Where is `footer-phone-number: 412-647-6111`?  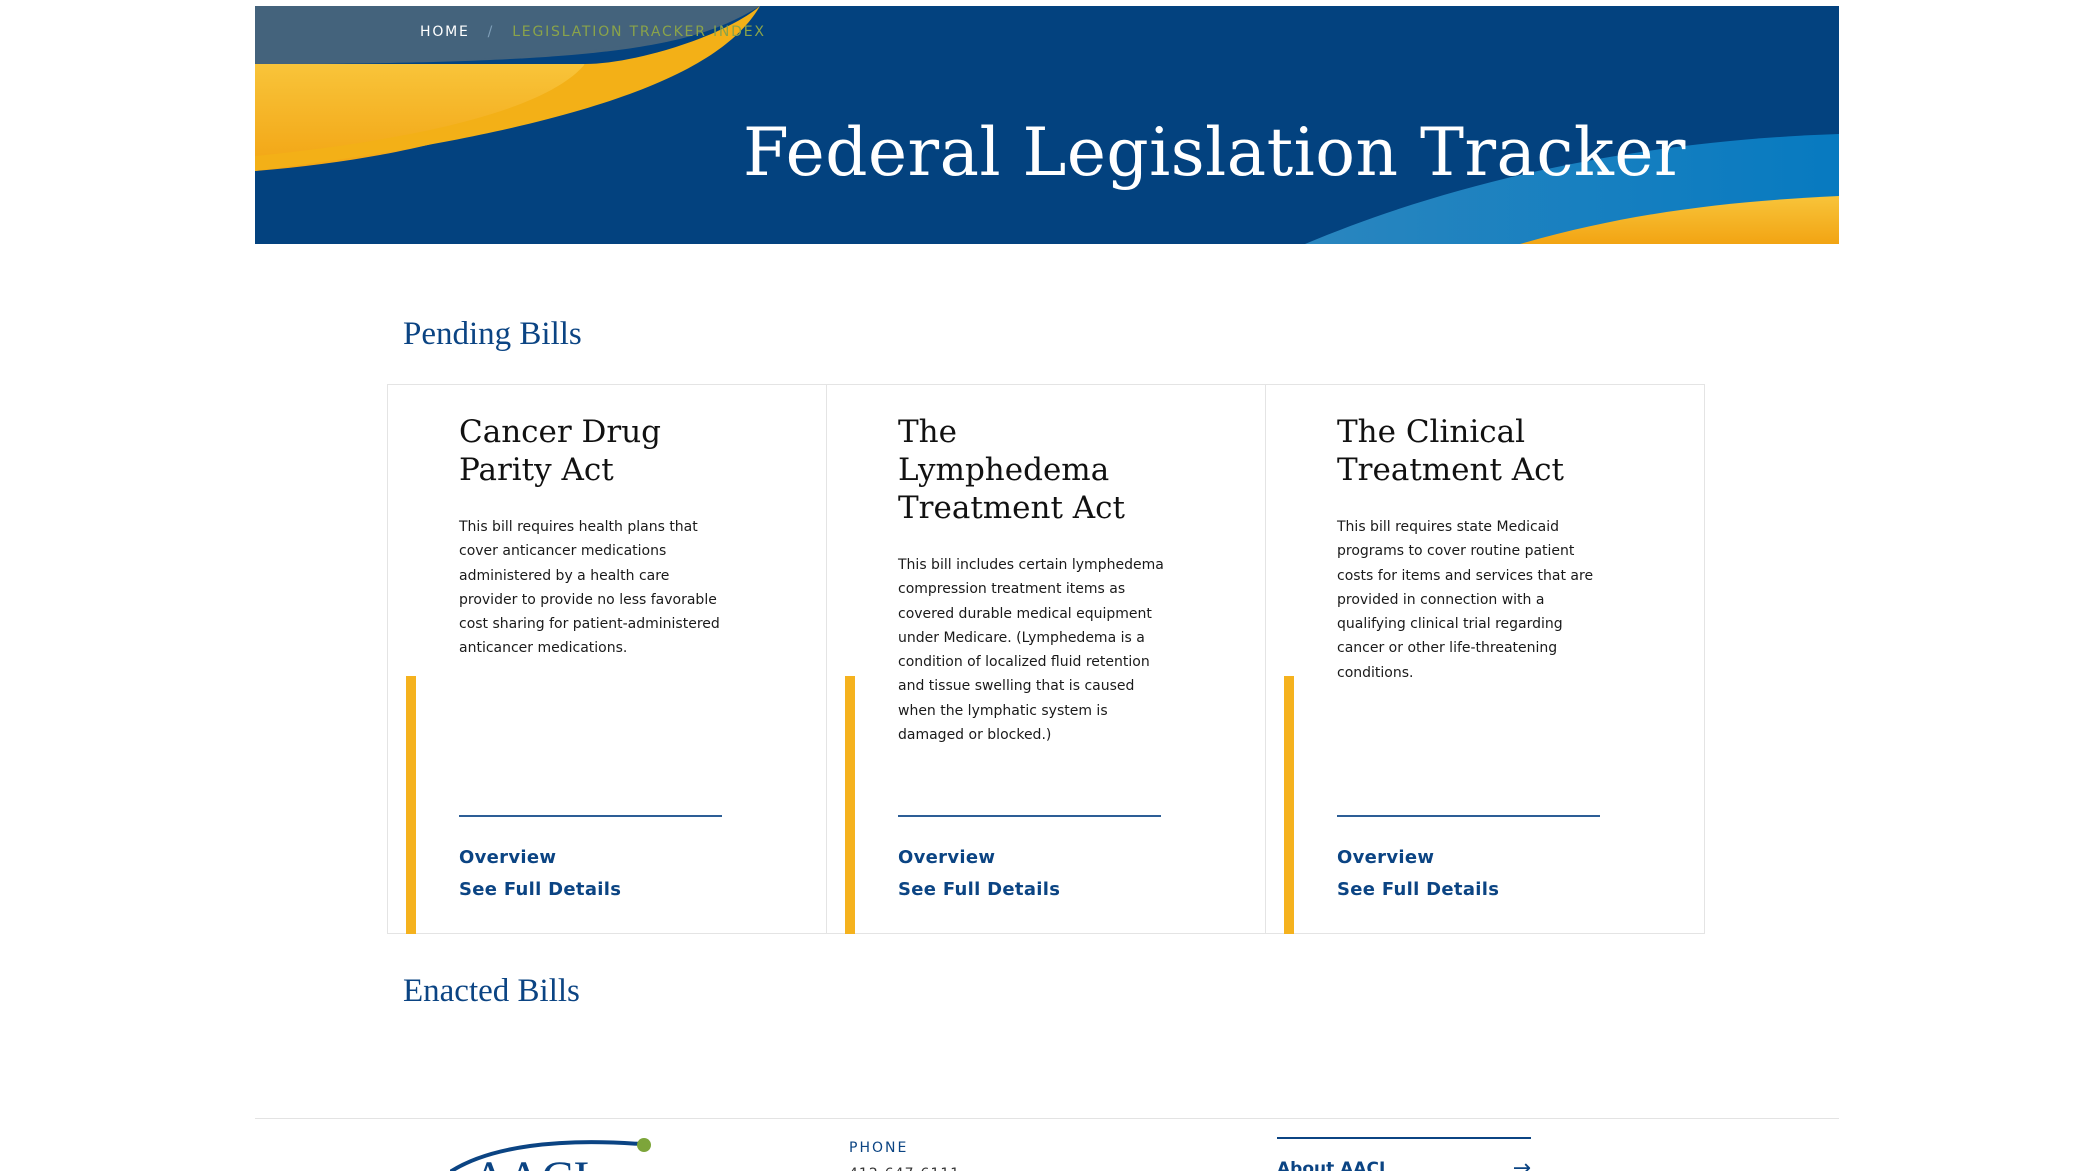
footer-phone-number: 412-647-6111 is located at coordinates (904, 1168).